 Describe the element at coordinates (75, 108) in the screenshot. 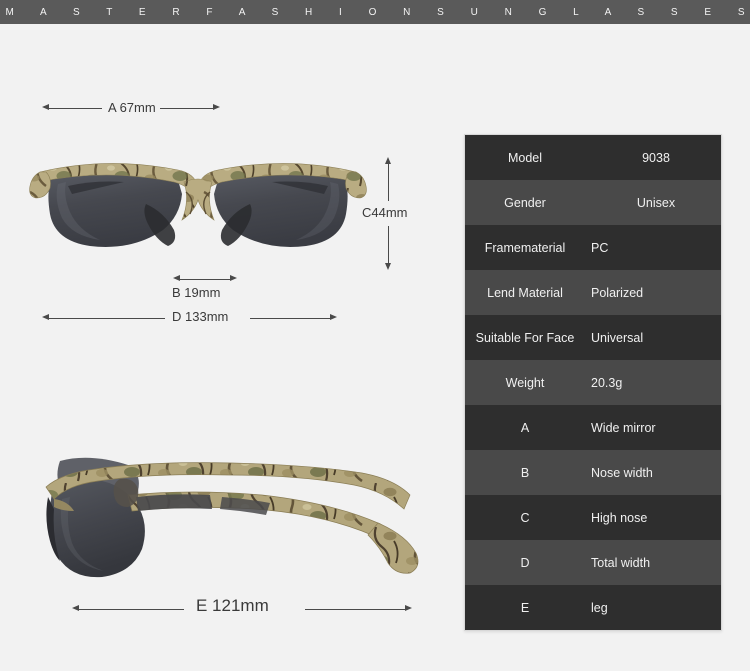

I see `dimension-a-line-left` at that location.